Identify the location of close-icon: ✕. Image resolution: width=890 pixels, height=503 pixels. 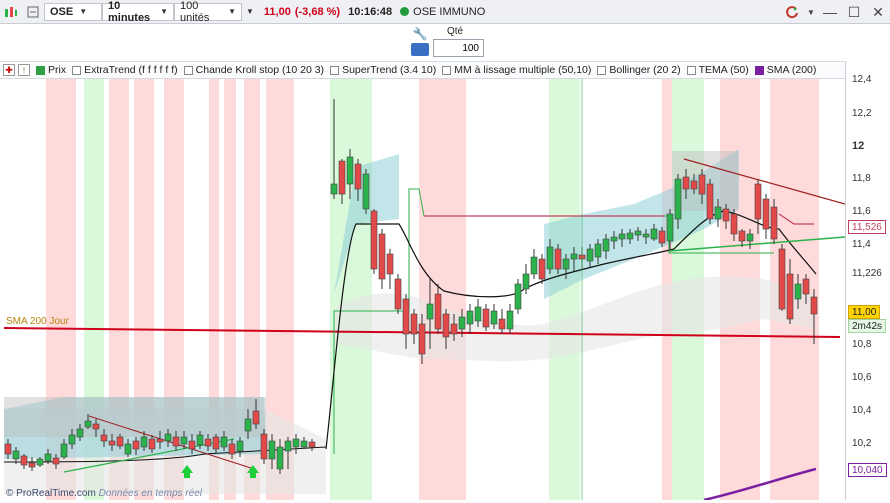
(878, 12).